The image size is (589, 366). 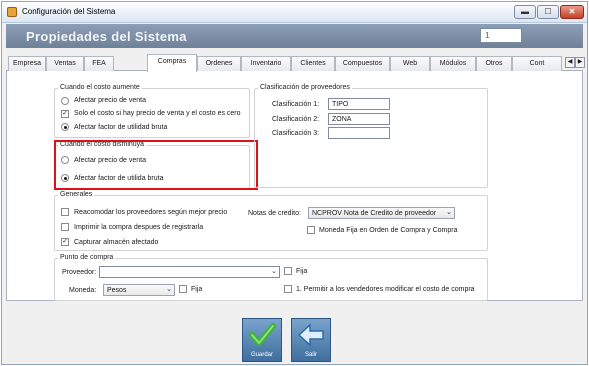 I want to click on tab-compuestos: Compuestos, so click(x=362, y=63).